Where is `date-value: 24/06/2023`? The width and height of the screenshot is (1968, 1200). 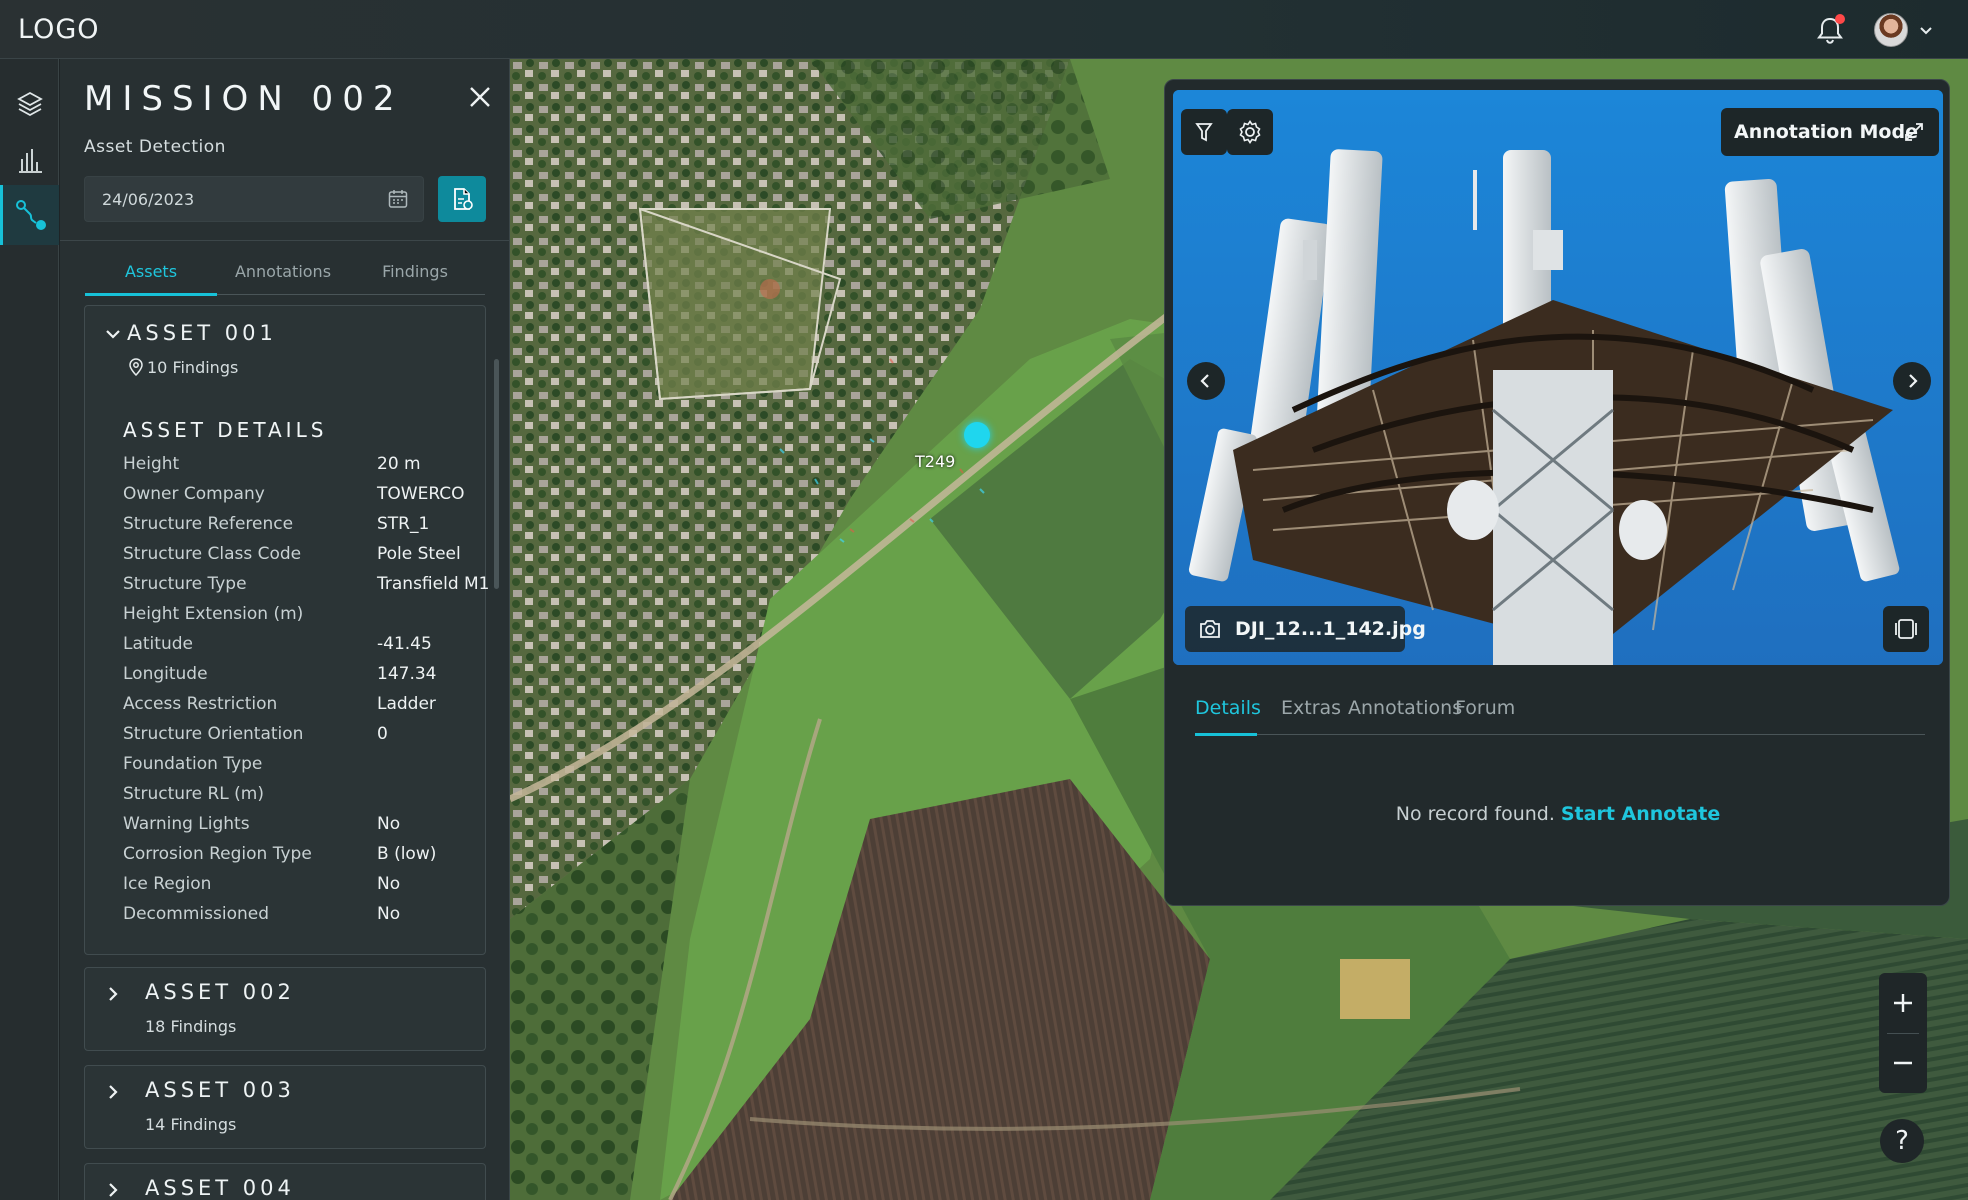 date-value: 24/06/2023 is located at coordinates (148, 199).